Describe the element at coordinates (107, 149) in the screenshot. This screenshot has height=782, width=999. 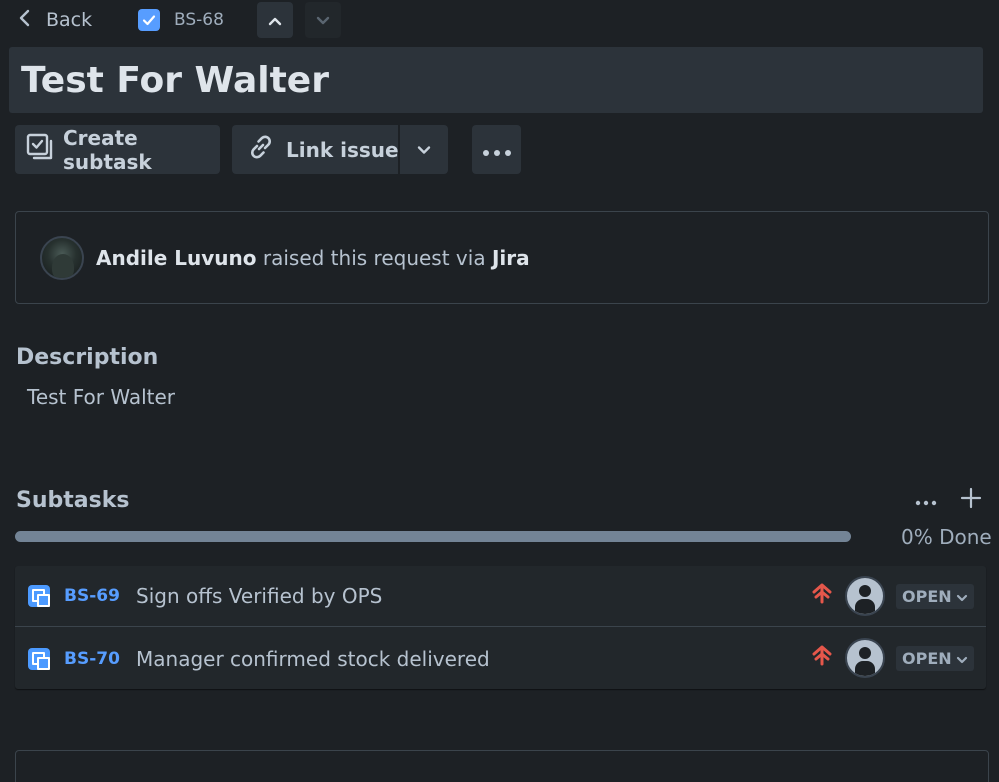
I see `create-subtask-label: Create subtask` at that location.